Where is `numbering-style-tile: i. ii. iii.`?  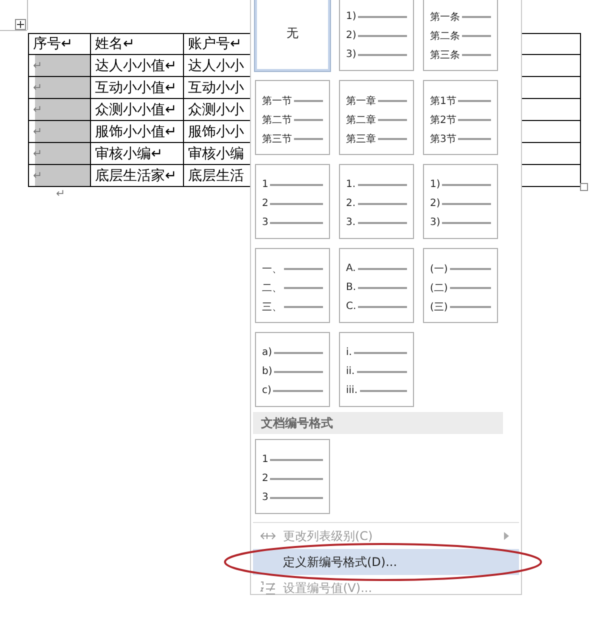 numbering-style-tile: i. ii. iii. is located at coordinates (376, 369).